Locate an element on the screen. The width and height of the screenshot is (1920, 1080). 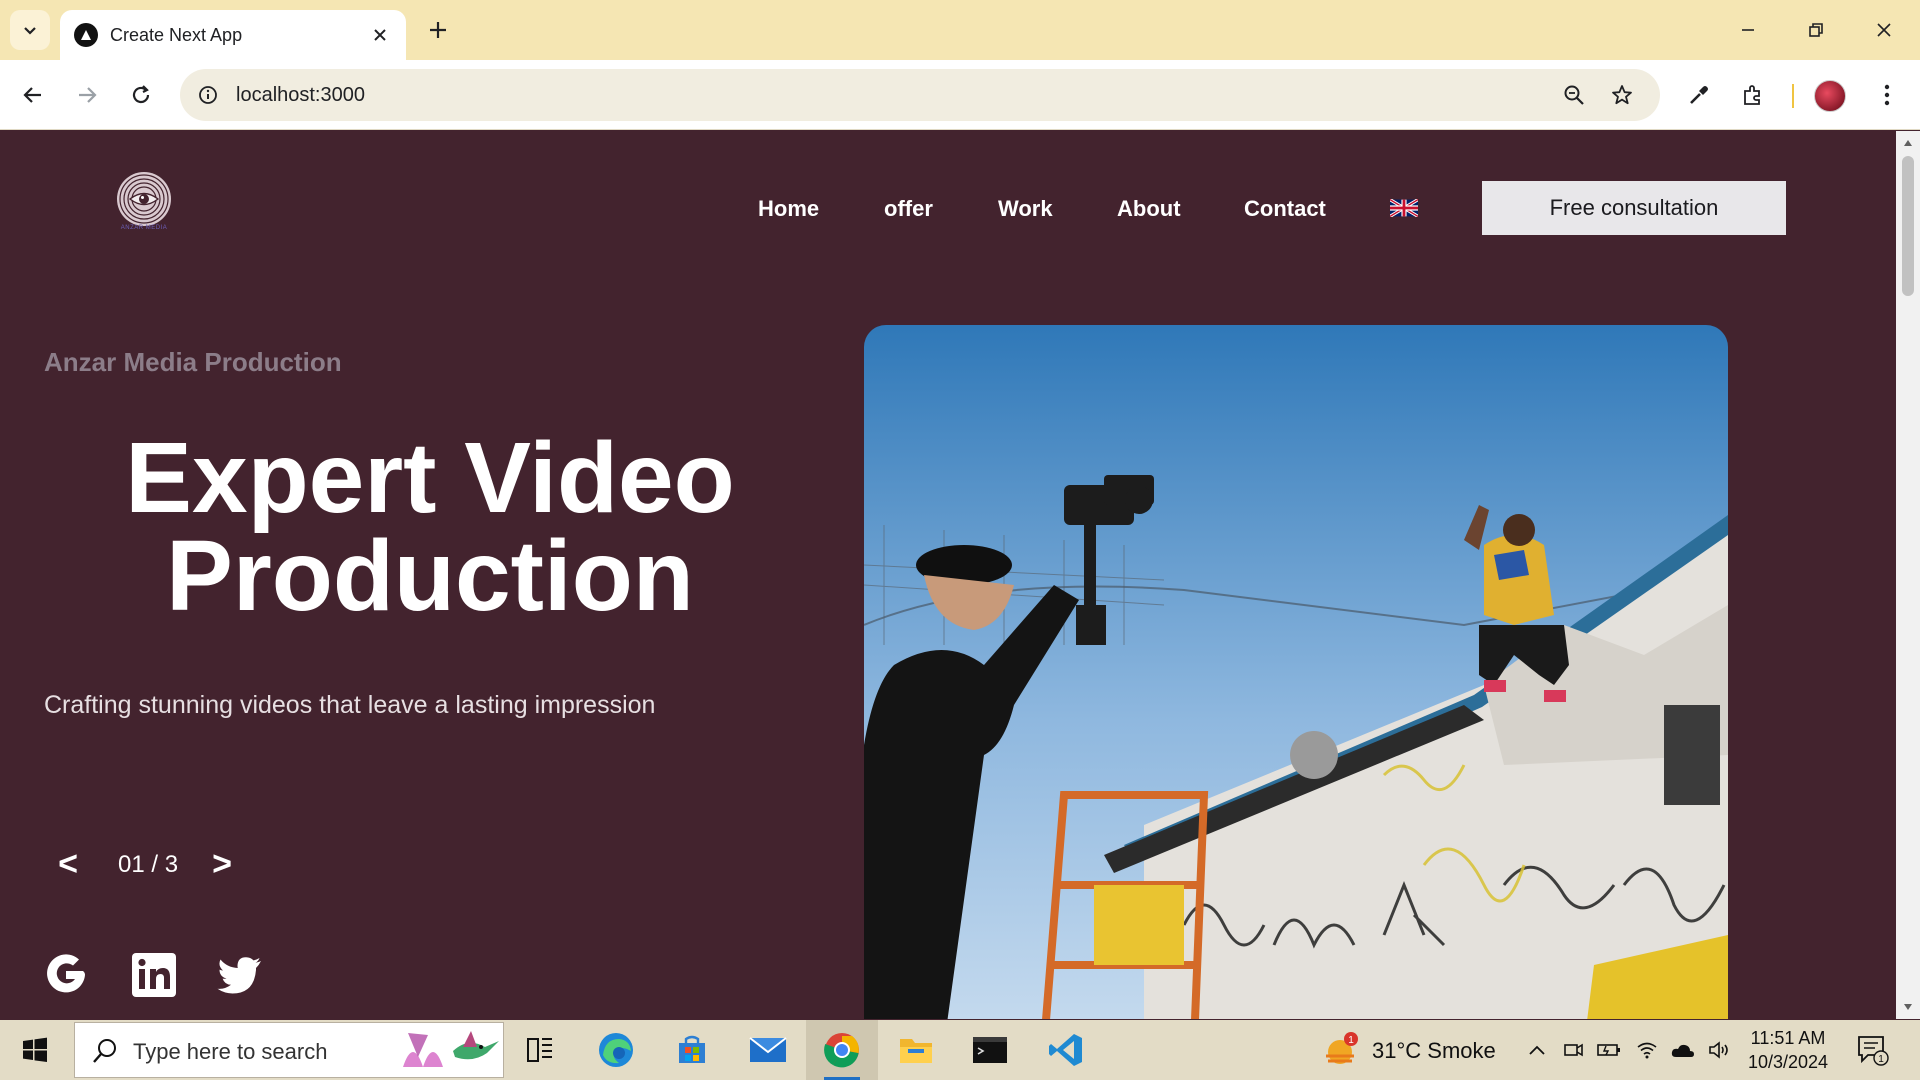
reload-button is located at coordinates (141, 95).